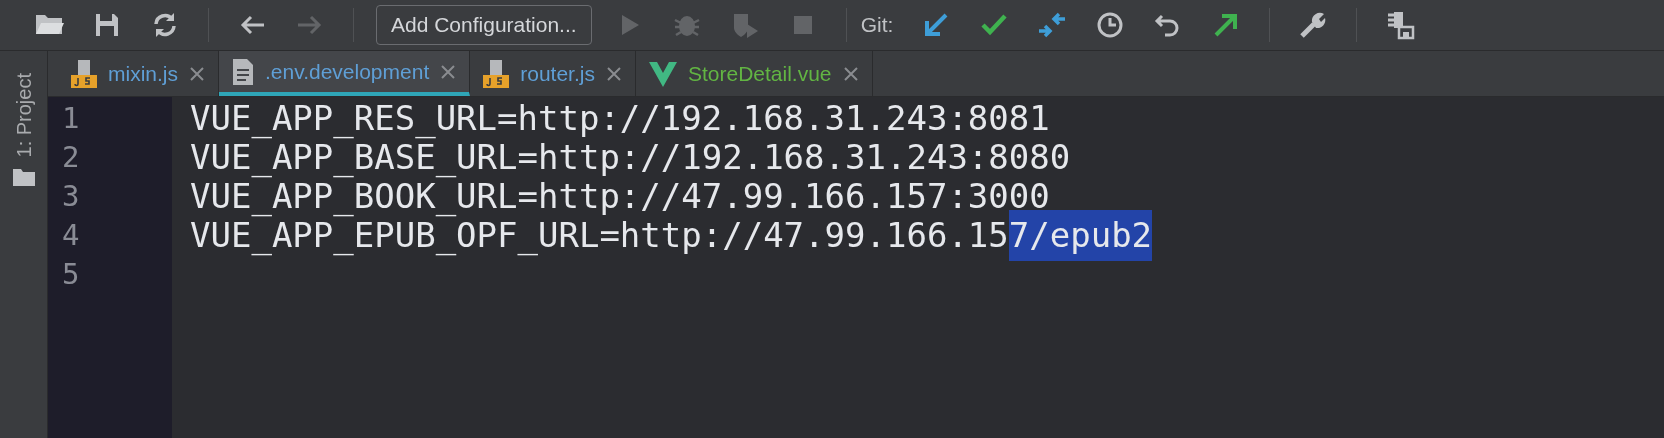 This screenshot has width=1664, height=438. I want to click on line-number: 3, so click(71, 196).